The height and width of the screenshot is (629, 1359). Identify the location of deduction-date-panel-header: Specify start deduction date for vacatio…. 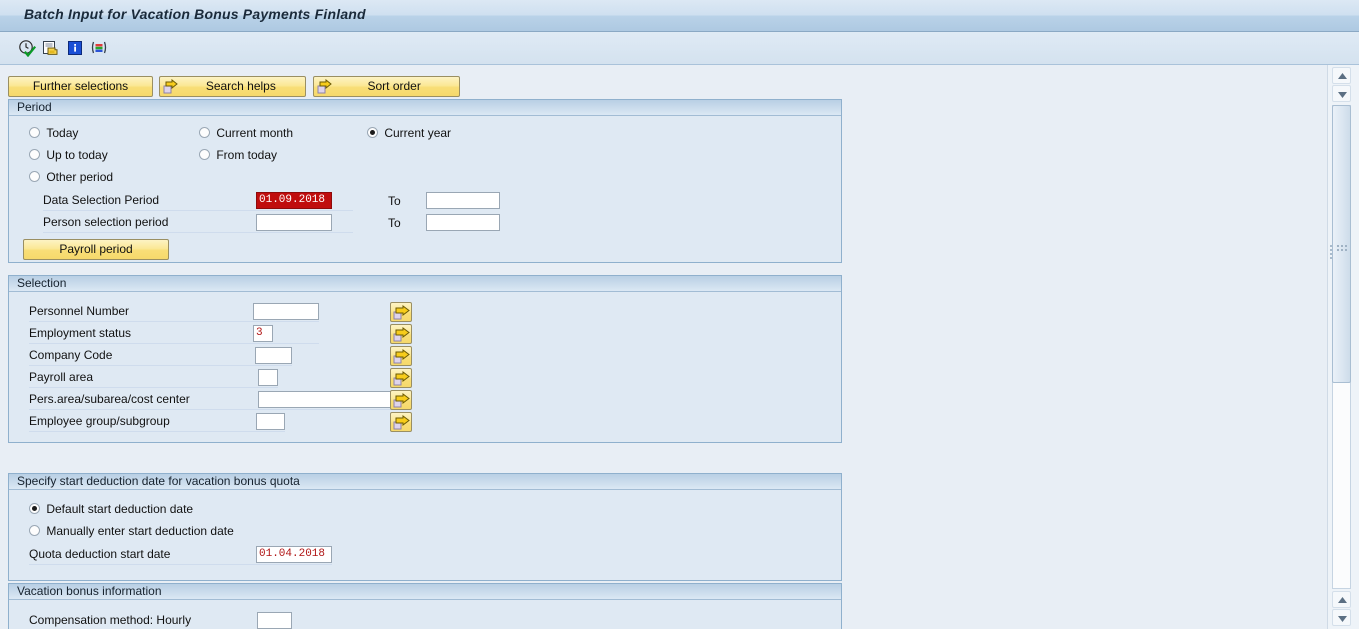
(425, 482).